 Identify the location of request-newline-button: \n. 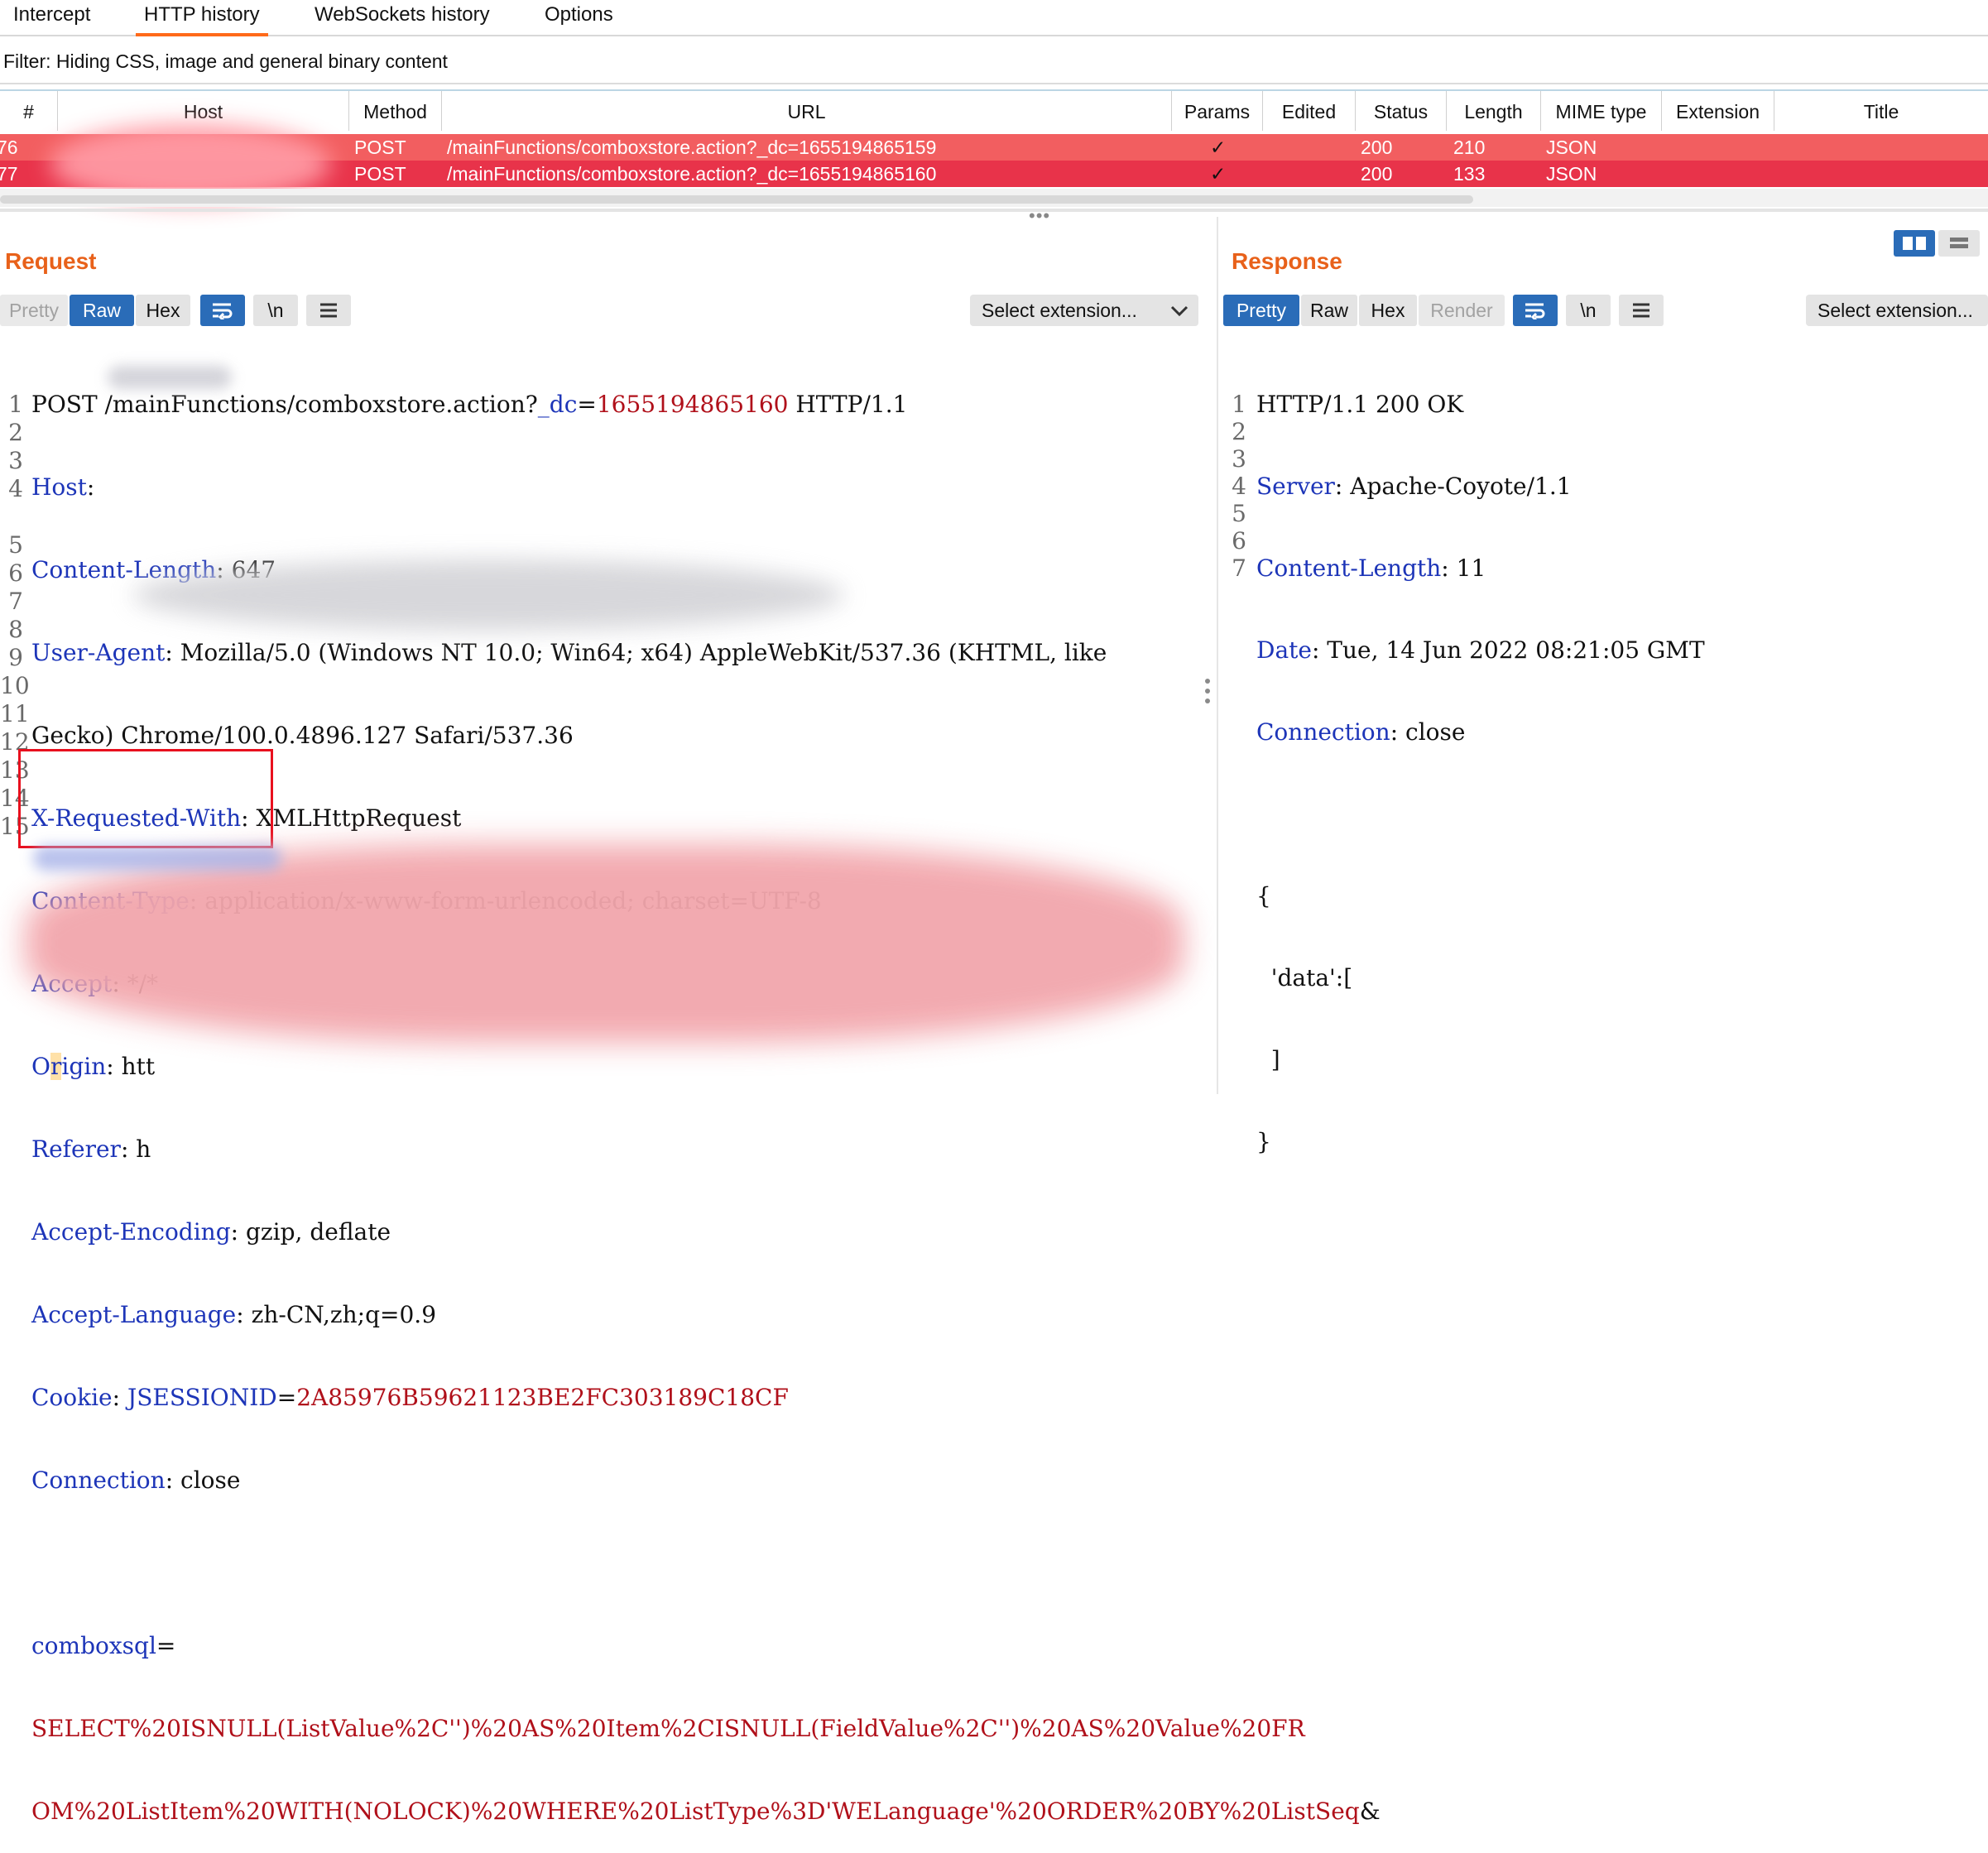
(275, 310).